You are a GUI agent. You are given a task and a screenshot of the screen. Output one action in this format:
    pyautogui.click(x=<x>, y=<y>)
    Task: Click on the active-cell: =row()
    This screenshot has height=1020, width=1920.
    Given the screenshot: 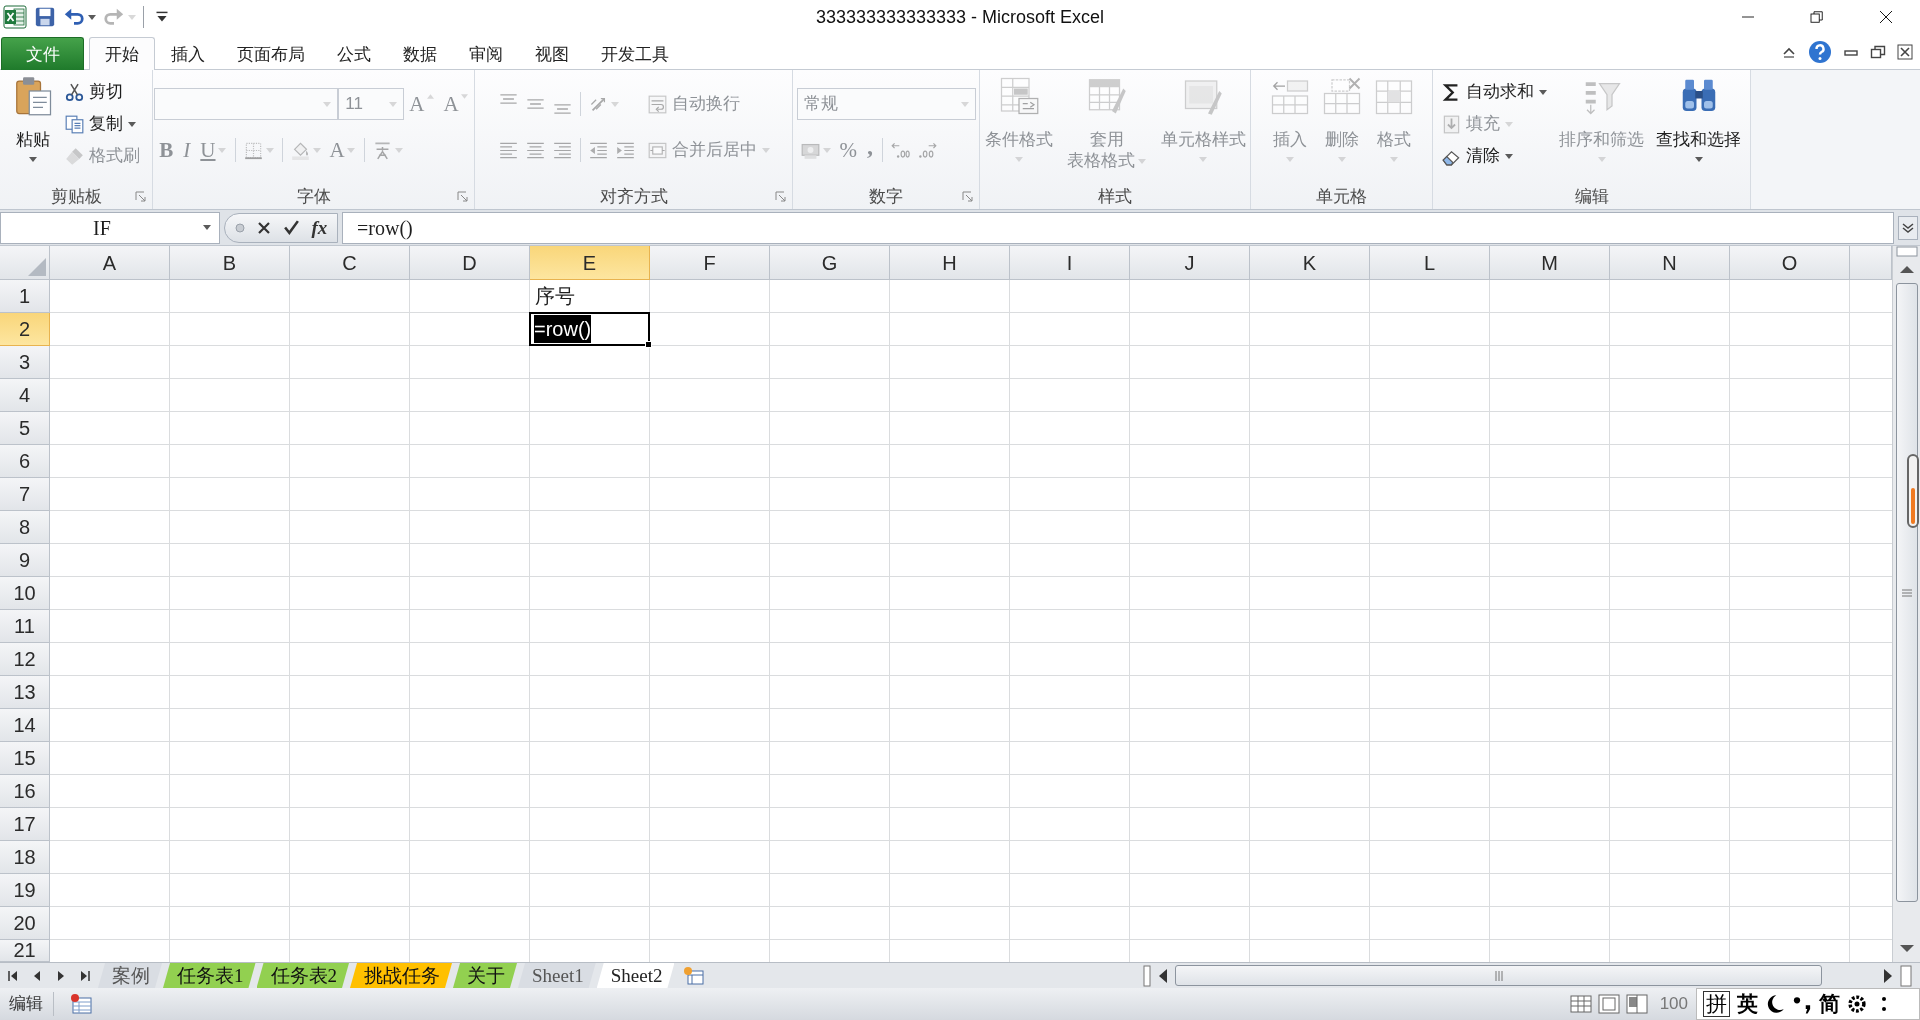 What is the action you would take?
    pyautogui.click(x=589, y=329)
    